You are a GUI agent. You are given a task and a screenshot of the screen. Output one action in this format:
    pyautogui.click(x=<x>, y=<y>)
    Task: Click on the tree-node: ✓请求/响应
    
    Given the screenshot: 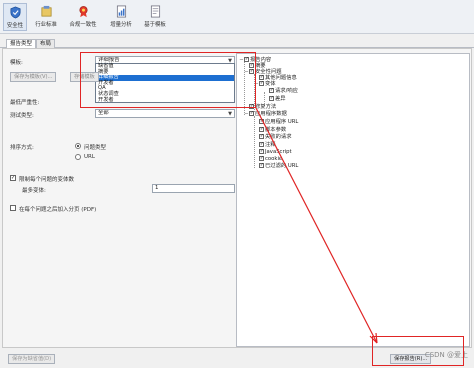 What is the action you would take?
    pyautogui.click(x=283, y=91)
    